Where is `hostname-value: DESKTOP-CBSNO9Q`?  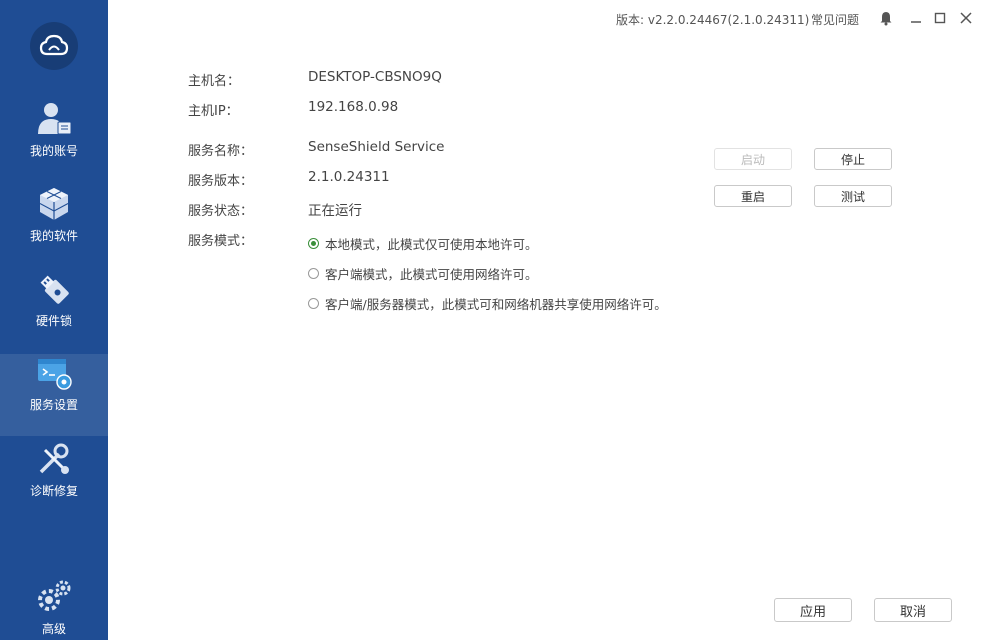
hostname-value: DESKTOP-CBSNO9Q is located at coordinates (375, 77).